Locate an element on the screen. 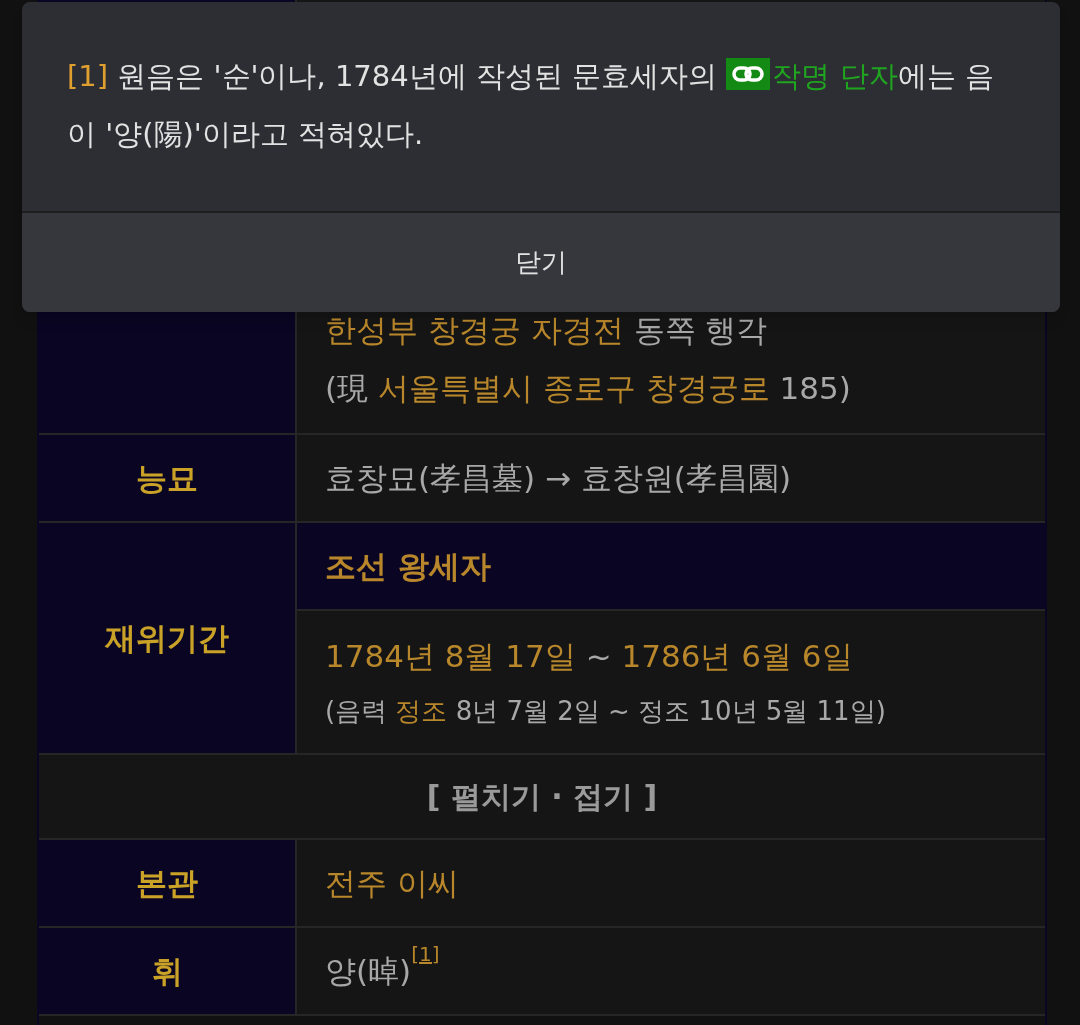  field-label: 본관 is located at coordinates (167, 883).